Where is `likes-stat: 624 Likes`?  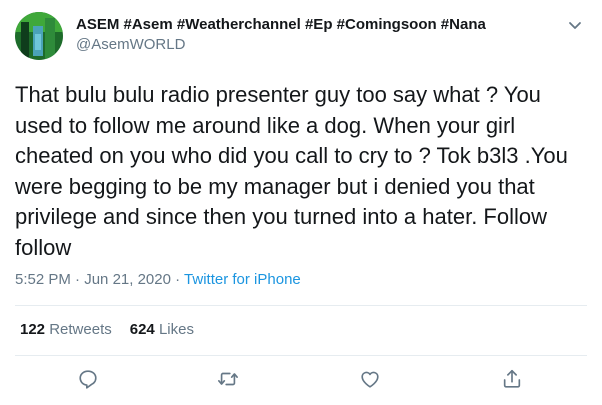
likes-stat: 624 Likes is located at coordinates (162, 329).